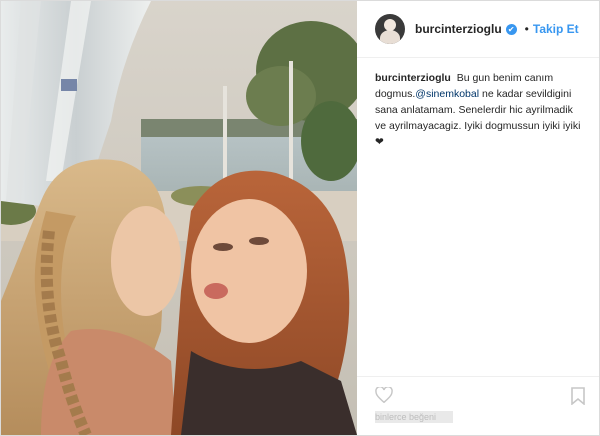 The width and height of the screenshot is (600, 436). What do you see at coordinates (414, 417) in the screenshot?
I see `likes-count: binlerce beğeni` at bounding box center [414, 417].